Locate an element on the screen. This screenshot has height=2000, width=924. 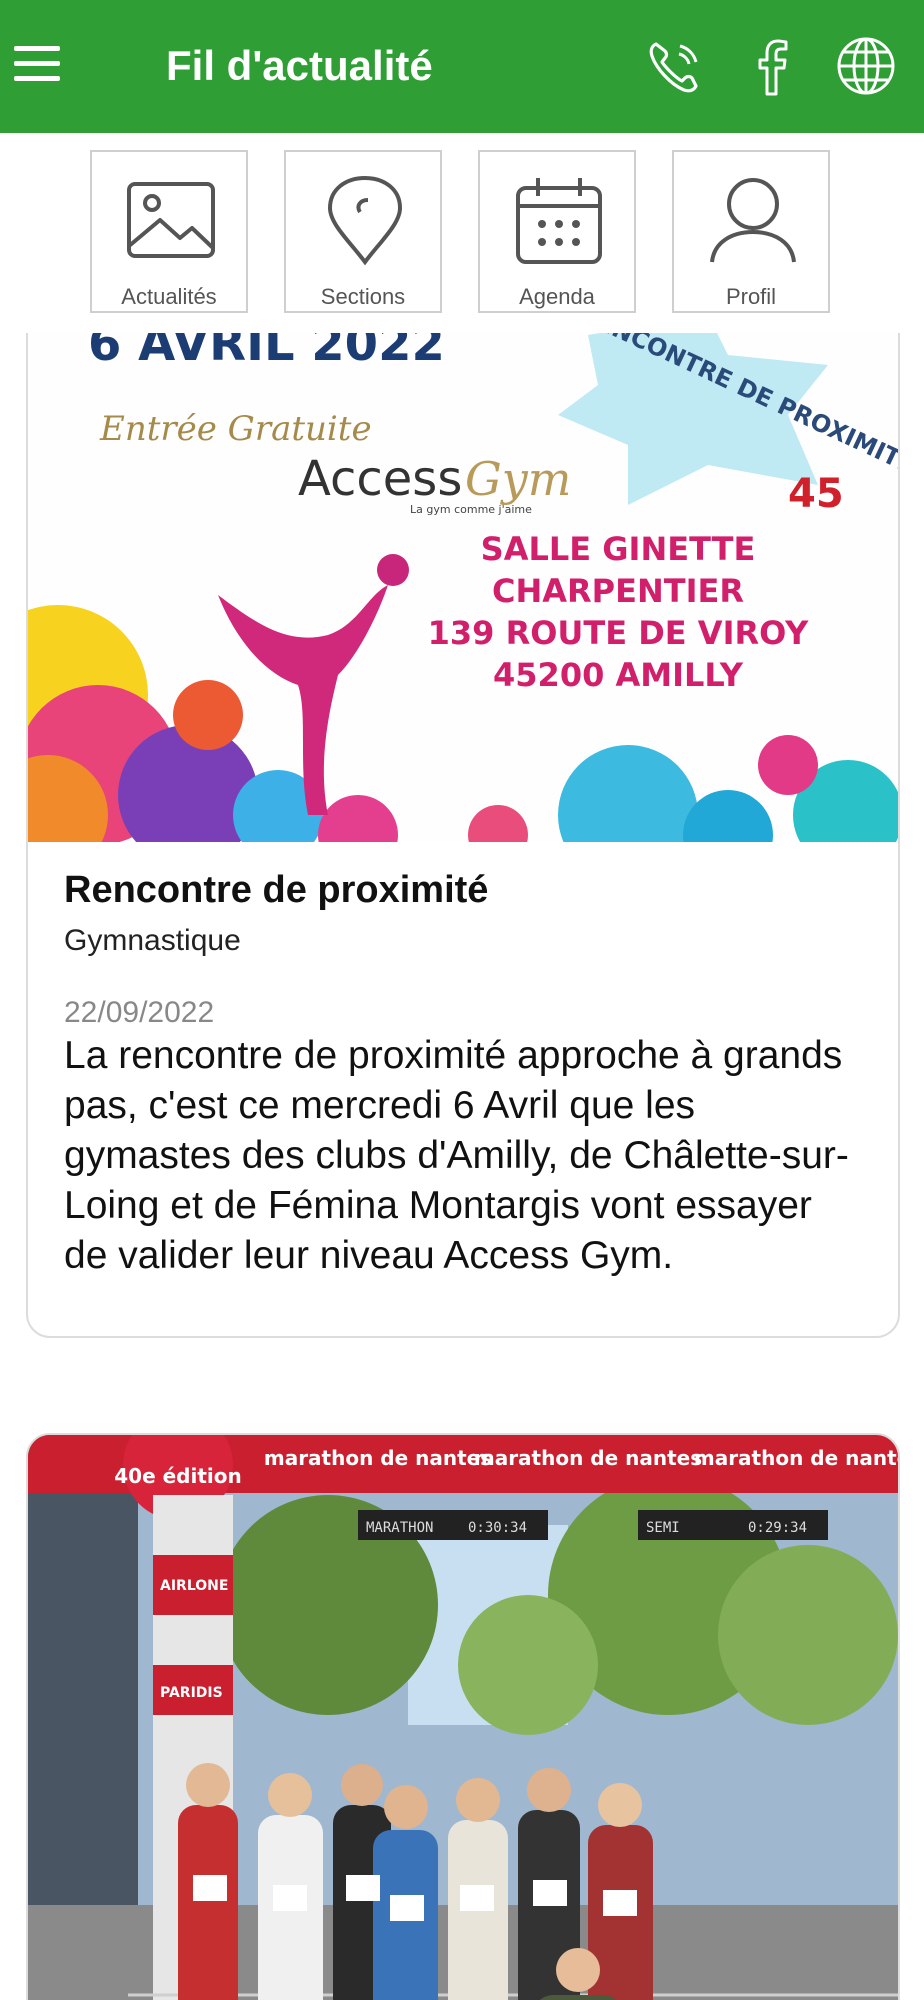
page-title: Fil d'actualité is located at coordinates (299, 65).